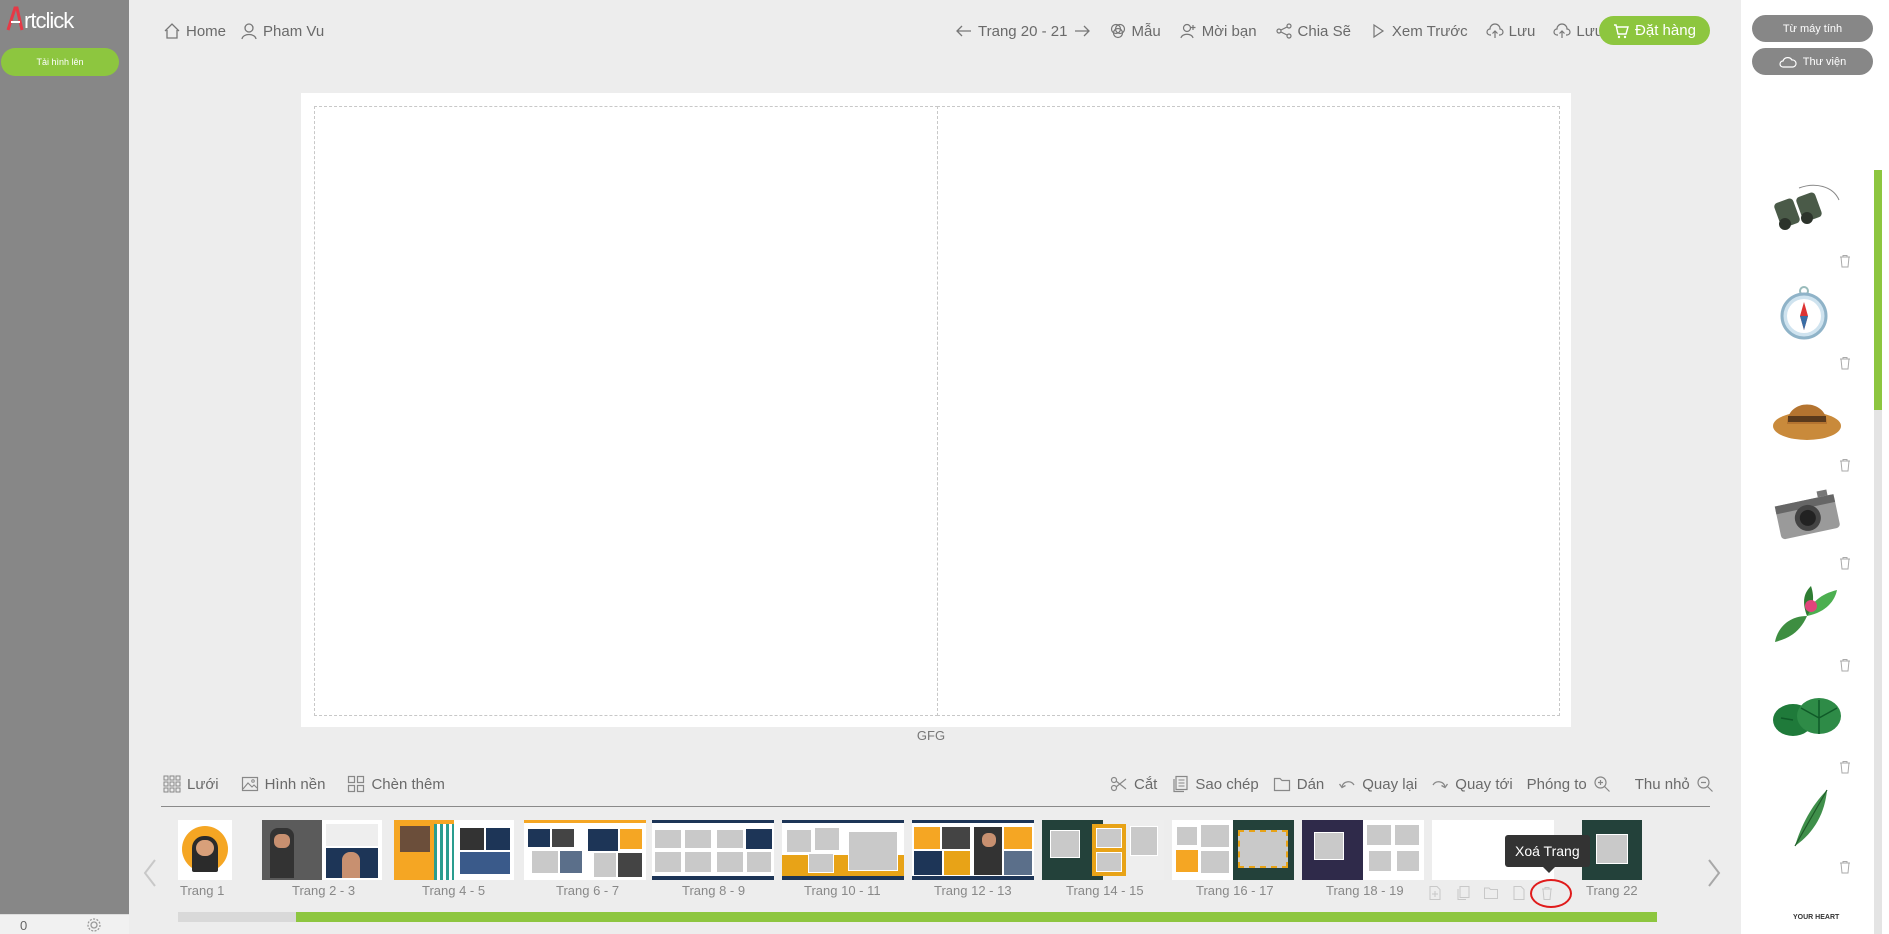 This screenshot has width=1889, height=934. I want to click on zoom-out-button: Thu nhỏ, so click(1674, 784).